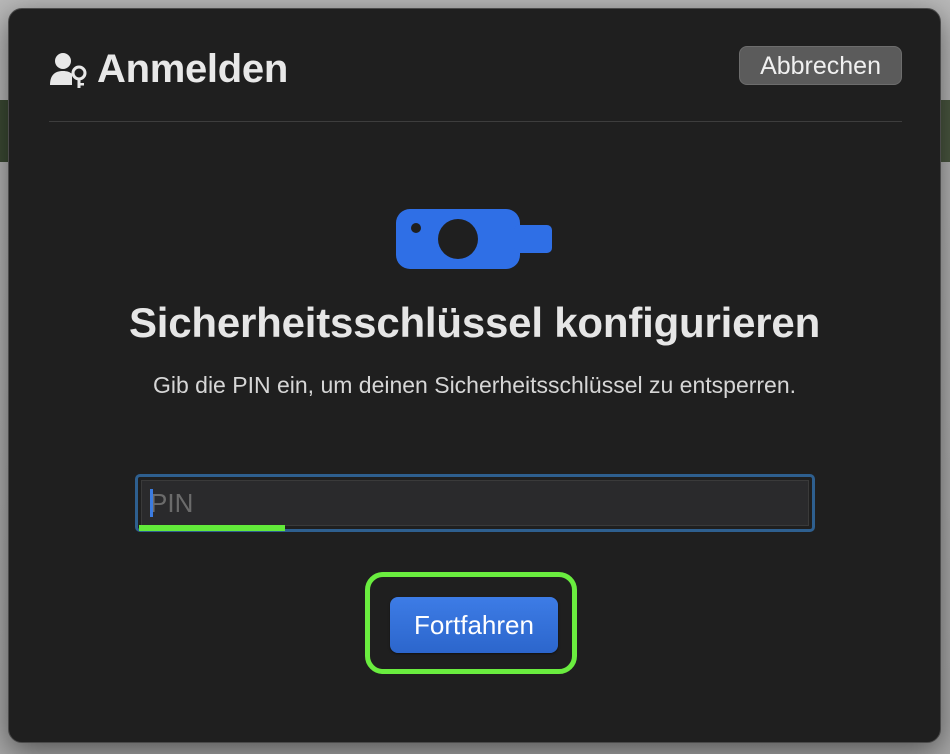 Image resolution: width=950 pixels, height=754 pixels. Describe the element at coordinates (474, 625) in the screenshot. I see `continue-button: Fortfahren` at that location.